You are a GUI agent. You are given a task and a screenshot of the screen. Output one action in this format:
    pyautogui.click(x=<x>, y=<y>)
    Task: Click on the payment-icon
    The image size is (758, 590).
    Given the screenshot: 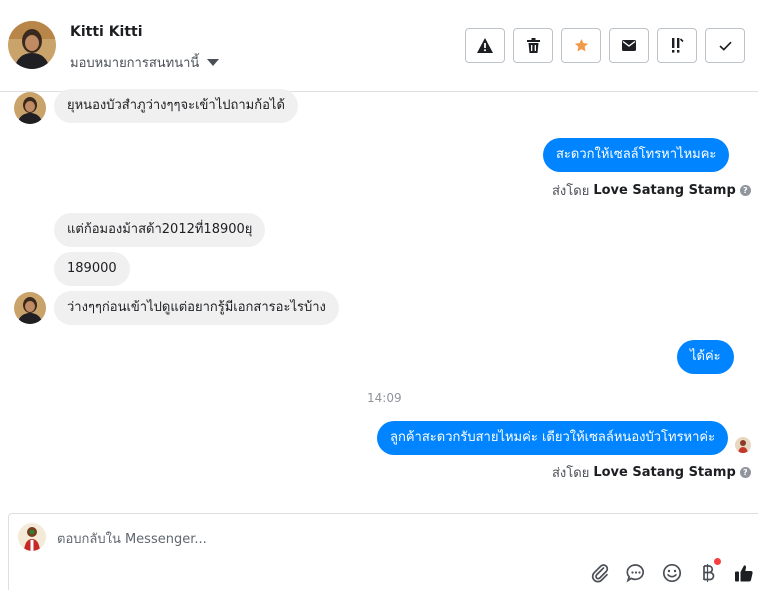 What is the action you would take?
    pyautogui.click(x=709, y=573)
    